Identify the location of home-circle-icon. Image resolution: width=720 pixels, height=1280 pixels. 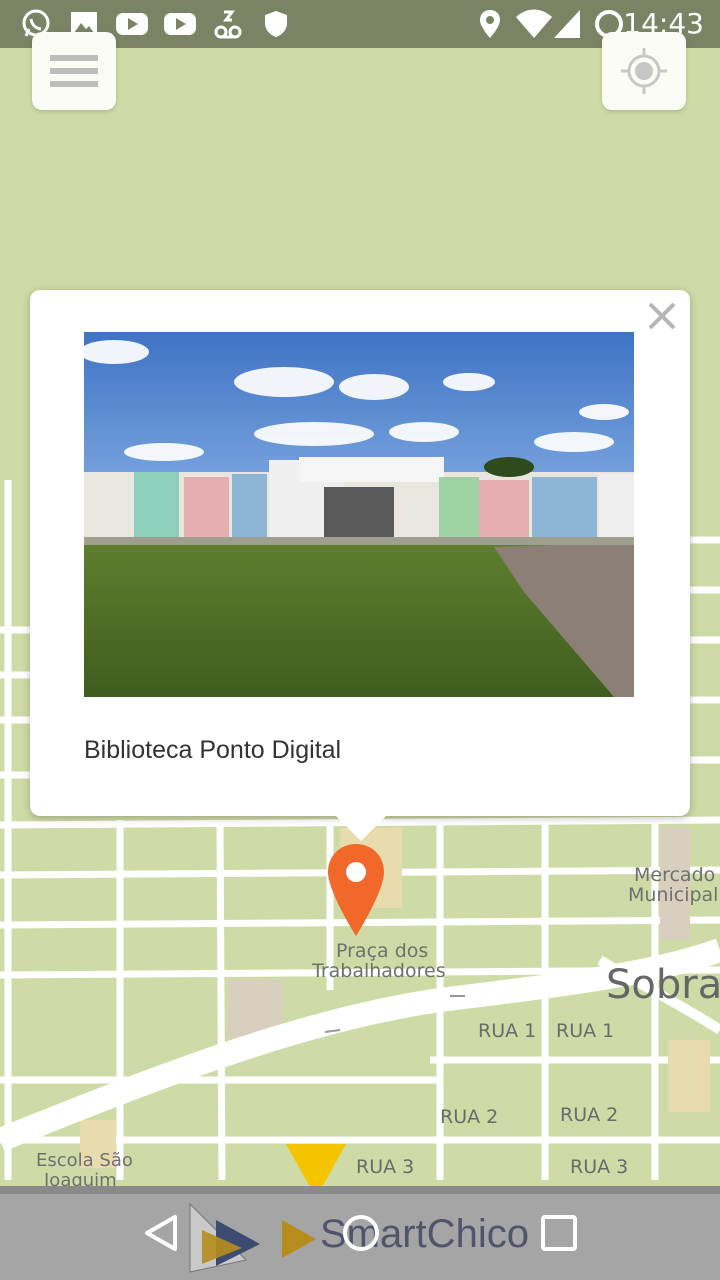
(361, 1233).